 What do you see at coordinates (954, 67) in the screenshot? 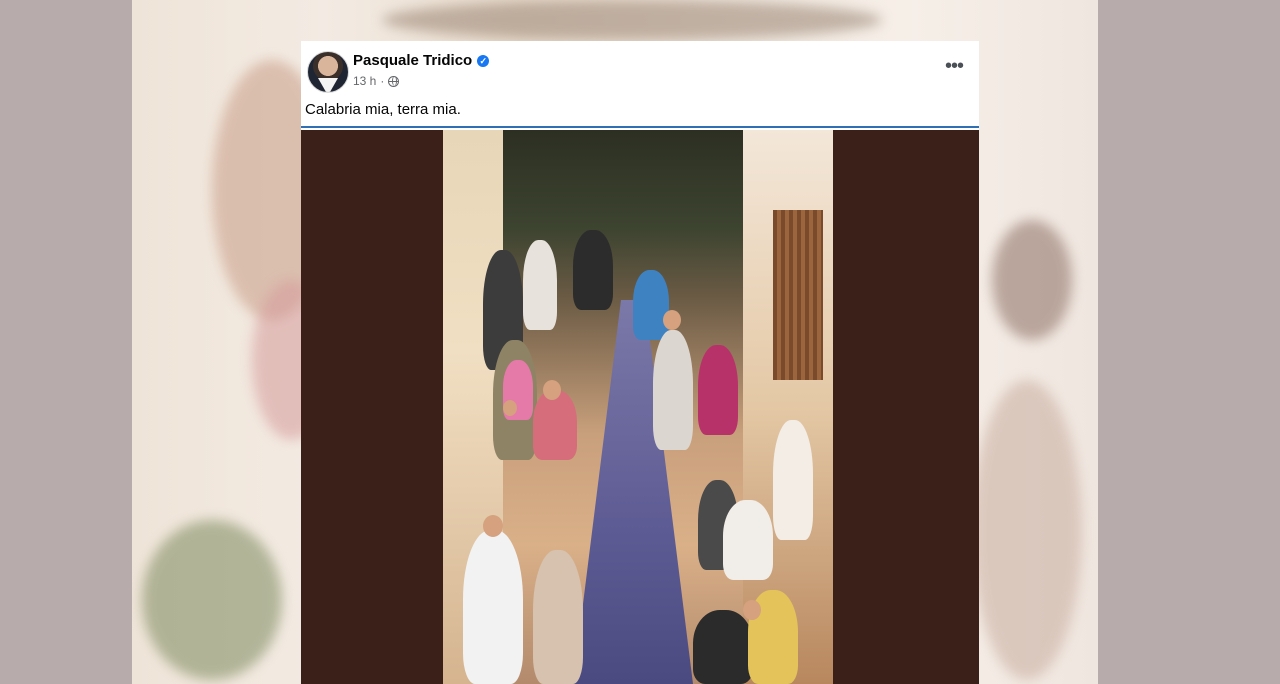
I see `more-options-button: •••` at bounding box center [954, 67].